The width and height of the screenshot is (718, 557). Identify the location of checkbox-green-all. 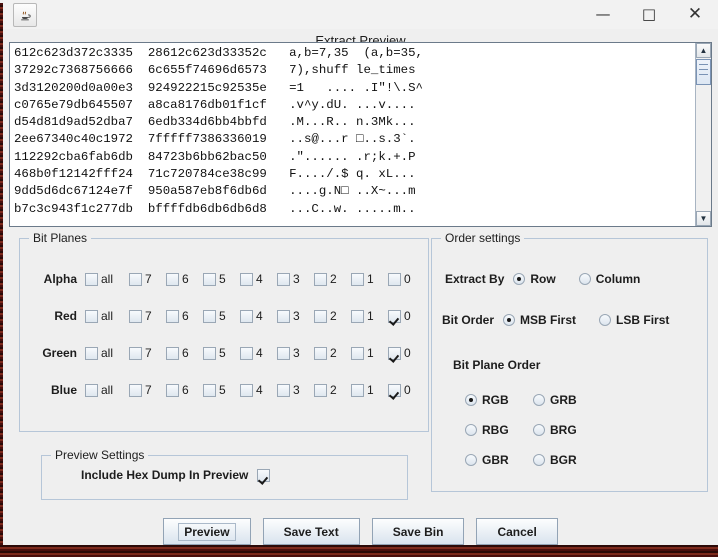
(91, 353).